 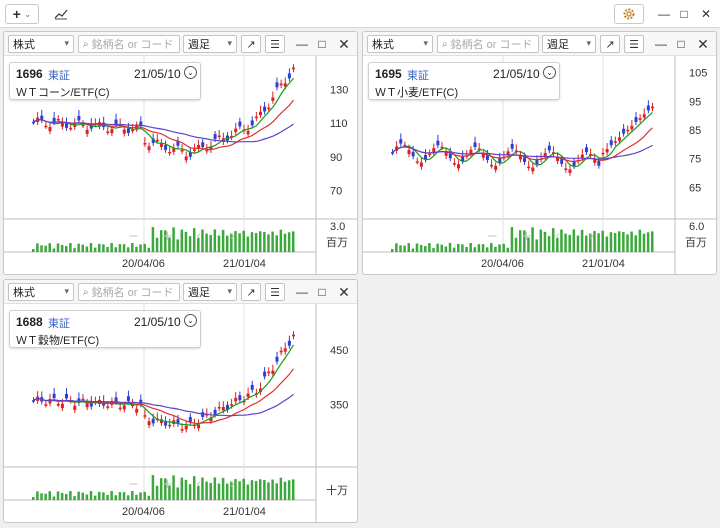 What do you see at coordinates (684, 14) in the screenshot?
I see `window-maximize-button: □` at bounding box center [684, 14].